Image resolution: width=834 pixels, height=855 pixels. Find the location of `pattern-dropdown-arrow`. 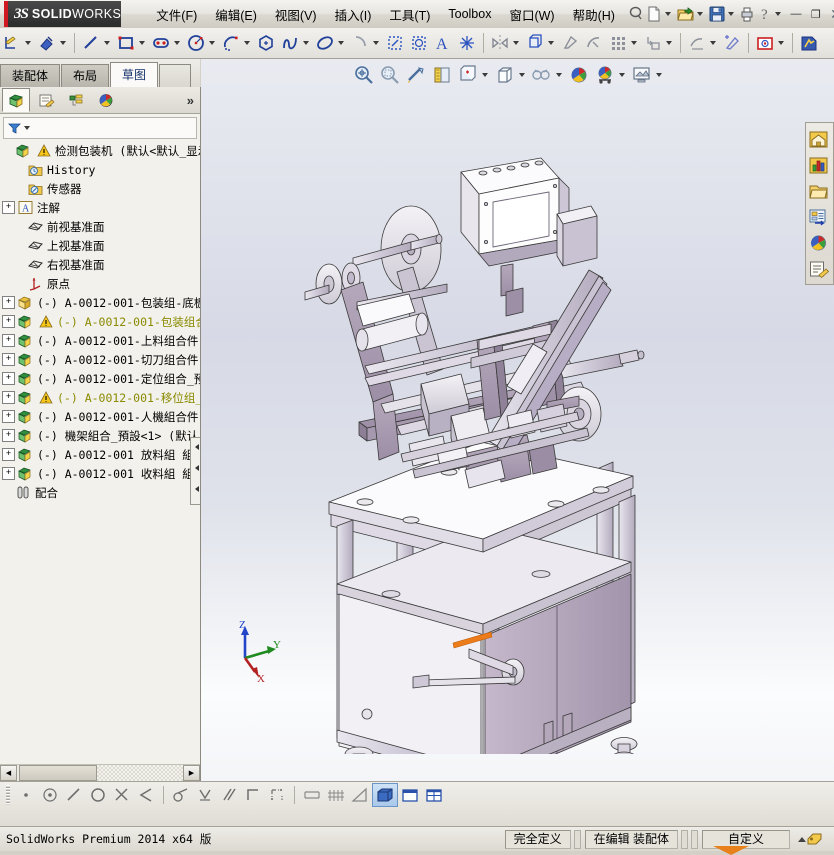

pattern-dropdown-arrow is located at coordinates (634, 43).